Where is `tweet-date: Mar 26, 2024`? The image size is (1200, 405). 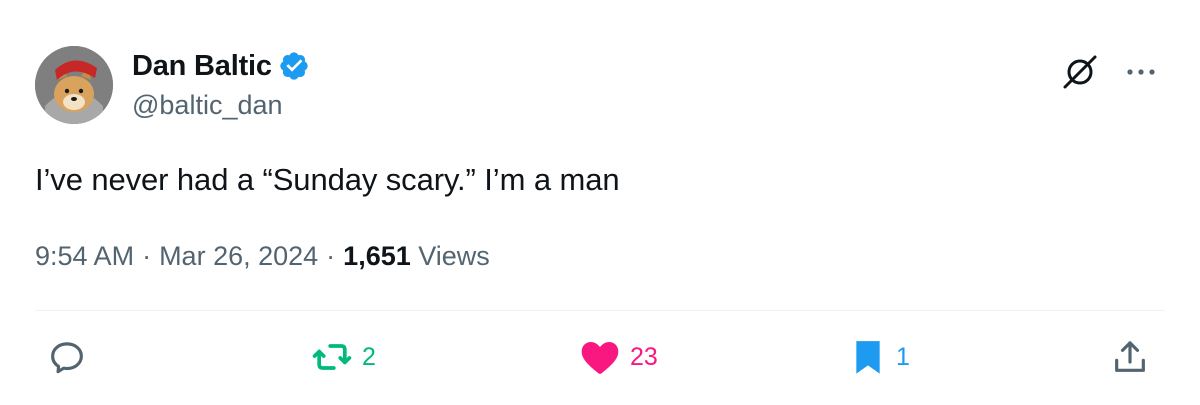 tweet-date: Mar 26, 2024 is located at coordinates (238, 256).